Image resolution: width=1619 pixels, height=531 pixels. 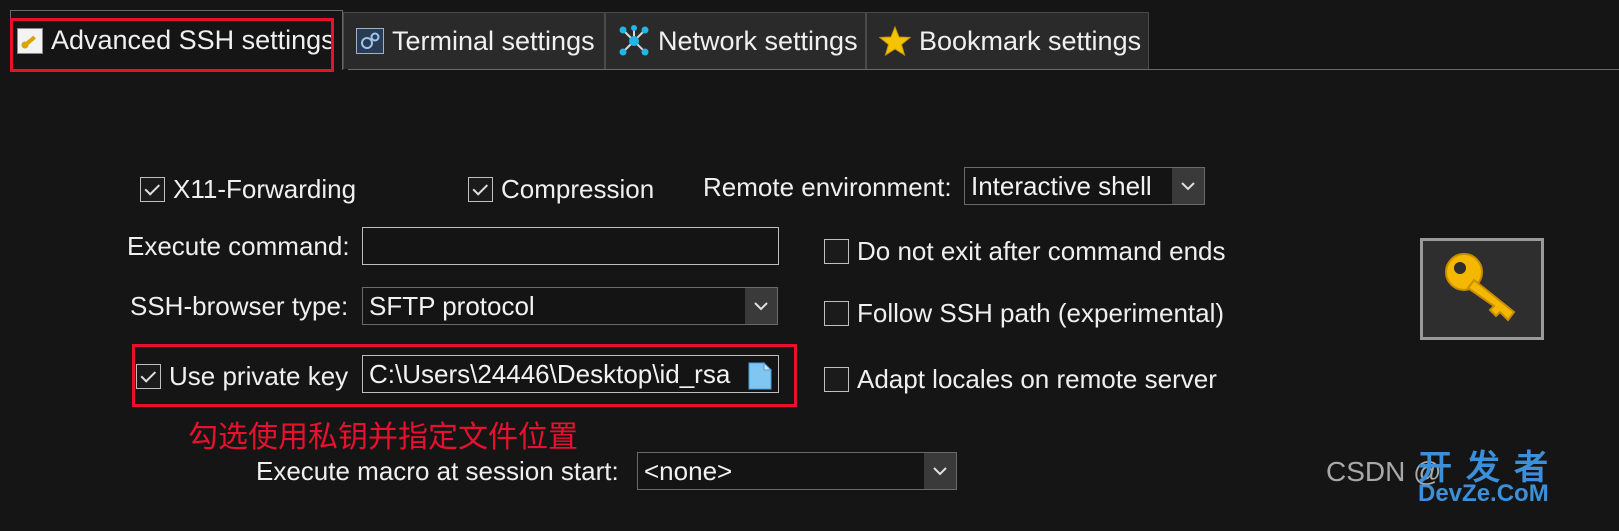 What do you see at coordinates (836, 251) in the screenshot?
I see `do-not-exit-checkbox` at bounding box center [836, 251].